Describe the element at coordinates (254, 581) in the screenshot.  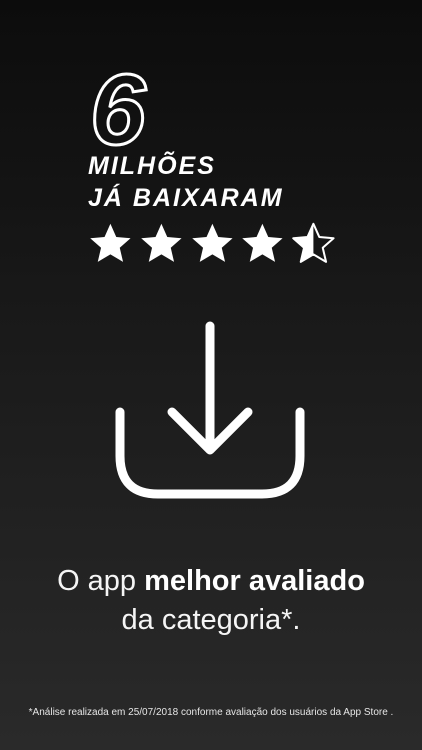
I see `tagline-emphasis: melhor avaliado` at that location.